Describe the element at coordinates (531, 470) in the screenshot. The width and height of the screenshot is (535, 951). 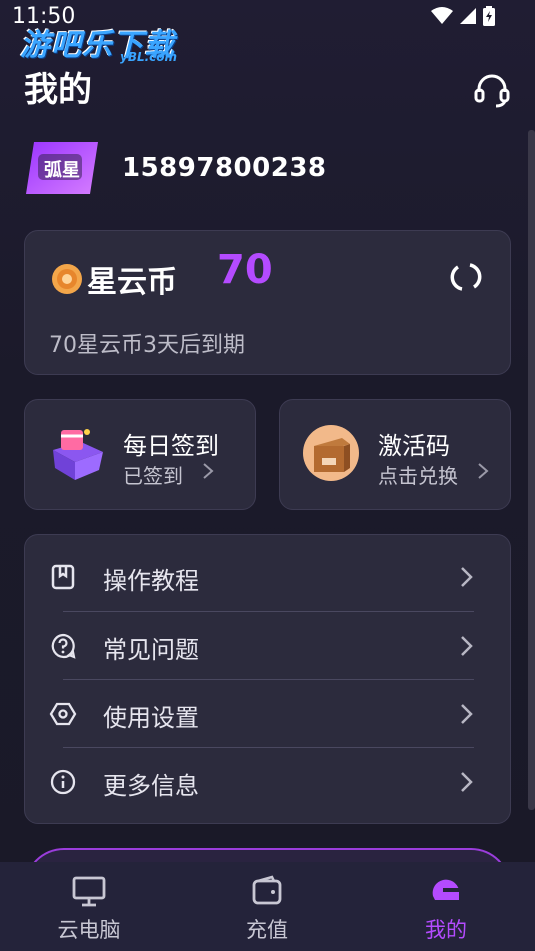
I see `scrollbar` at that location.